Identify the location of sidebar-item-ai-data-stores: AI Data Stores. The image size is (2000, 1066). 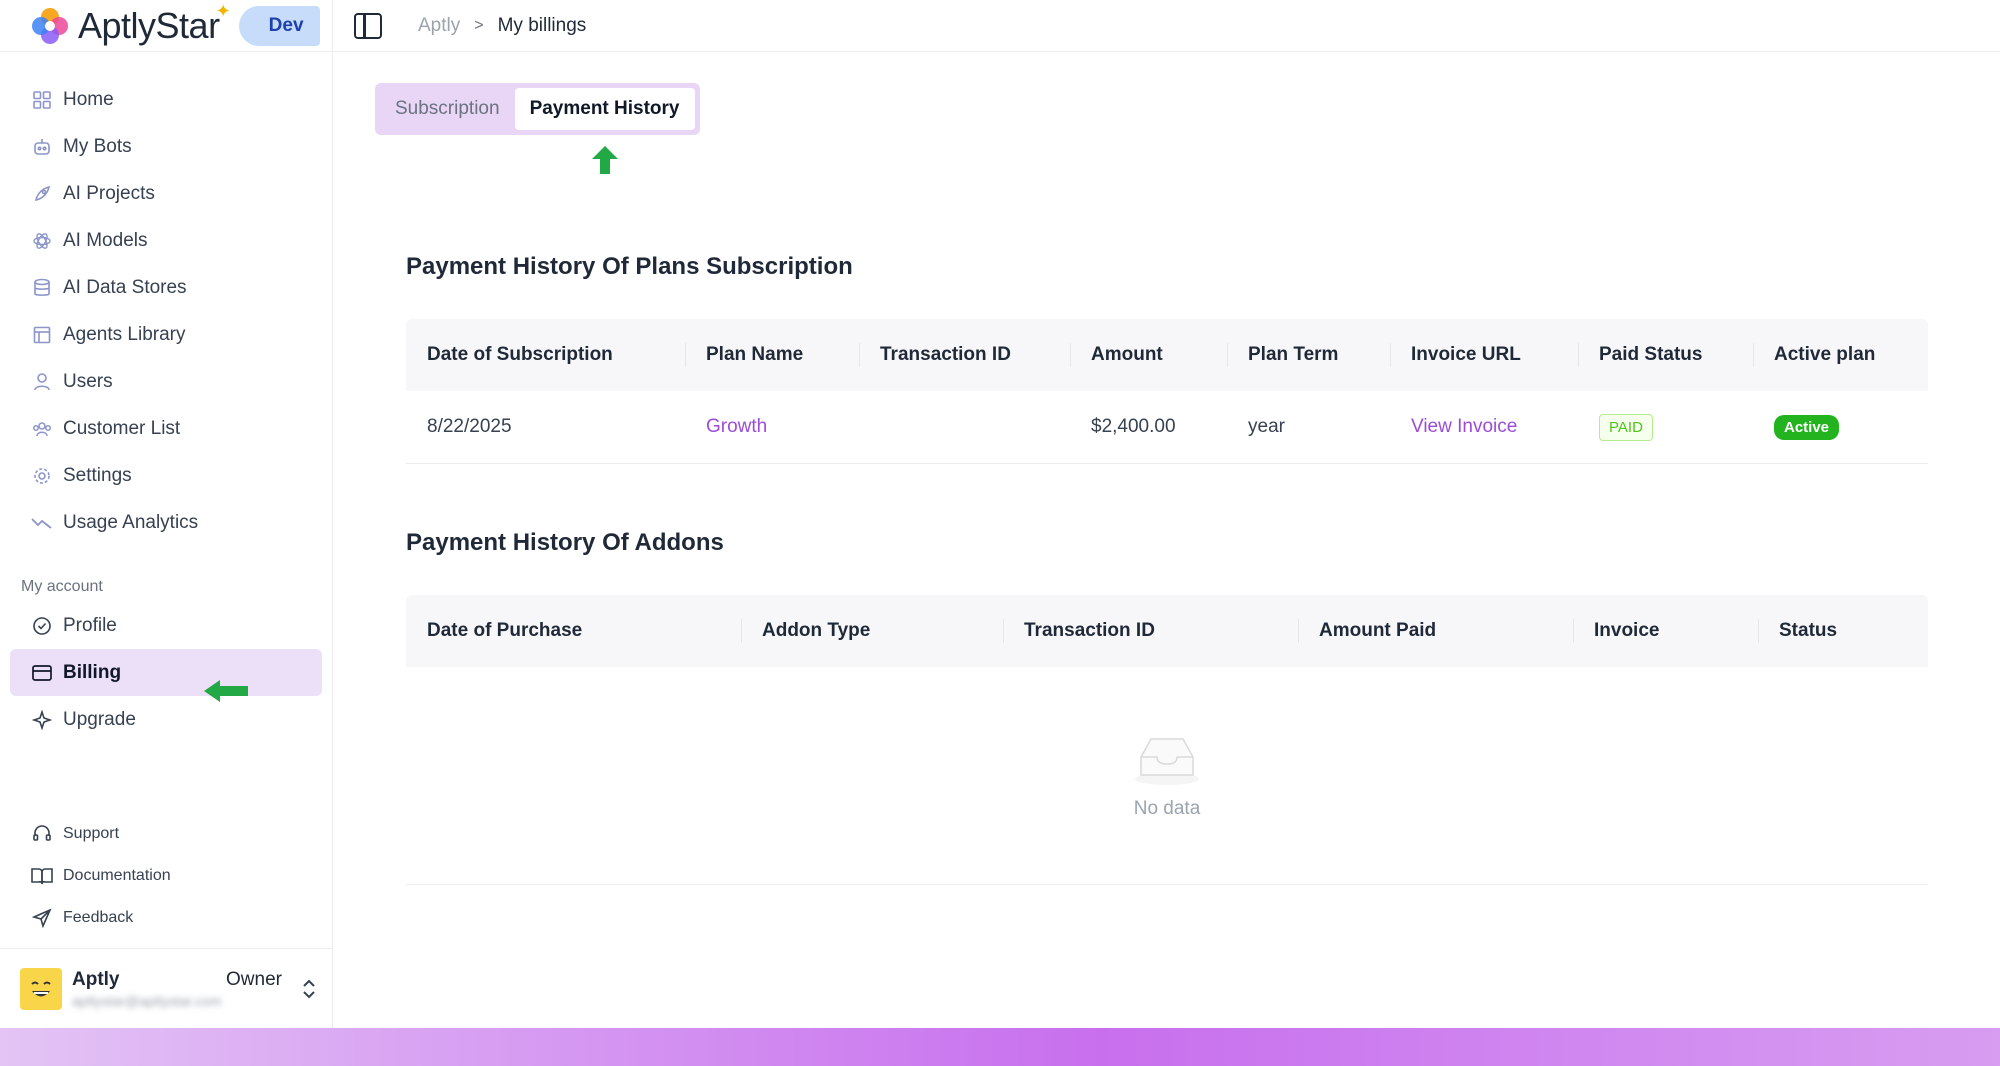
(166, 287).